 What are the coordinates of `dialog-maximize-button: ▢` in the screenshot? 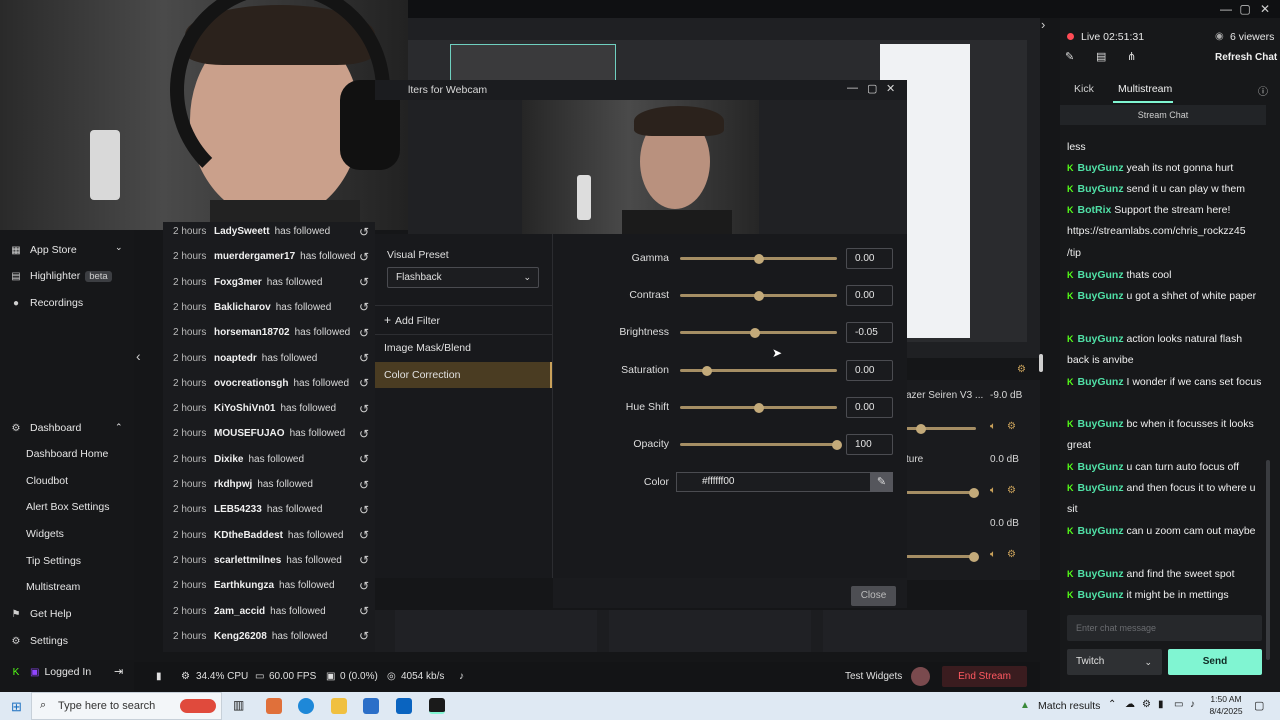 It's located at (872, 88).